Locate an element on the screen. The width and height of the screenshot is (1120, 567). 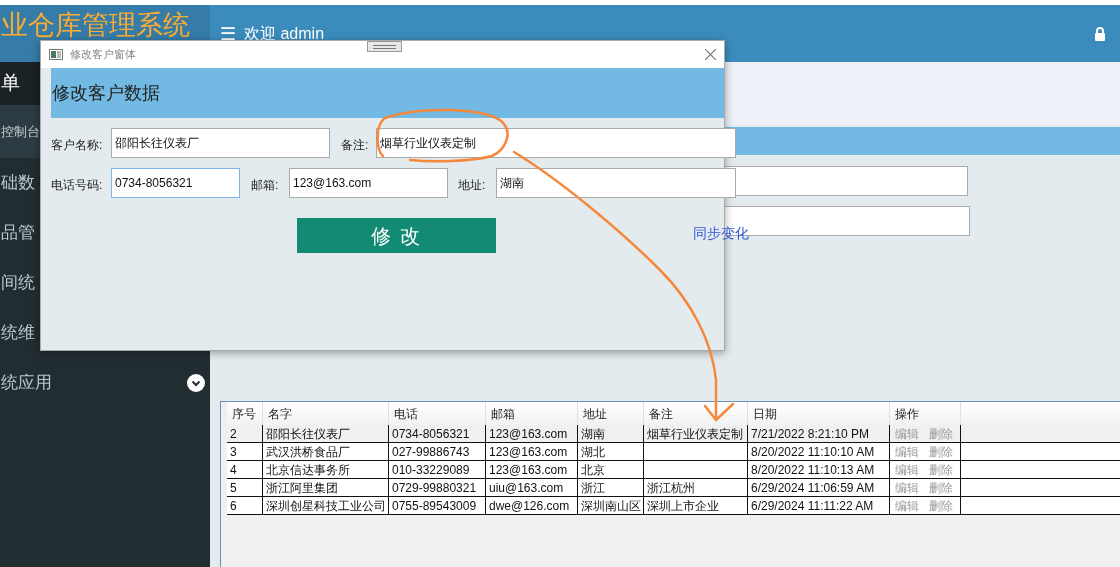
grip-handle is located at coordinates (384, 46).